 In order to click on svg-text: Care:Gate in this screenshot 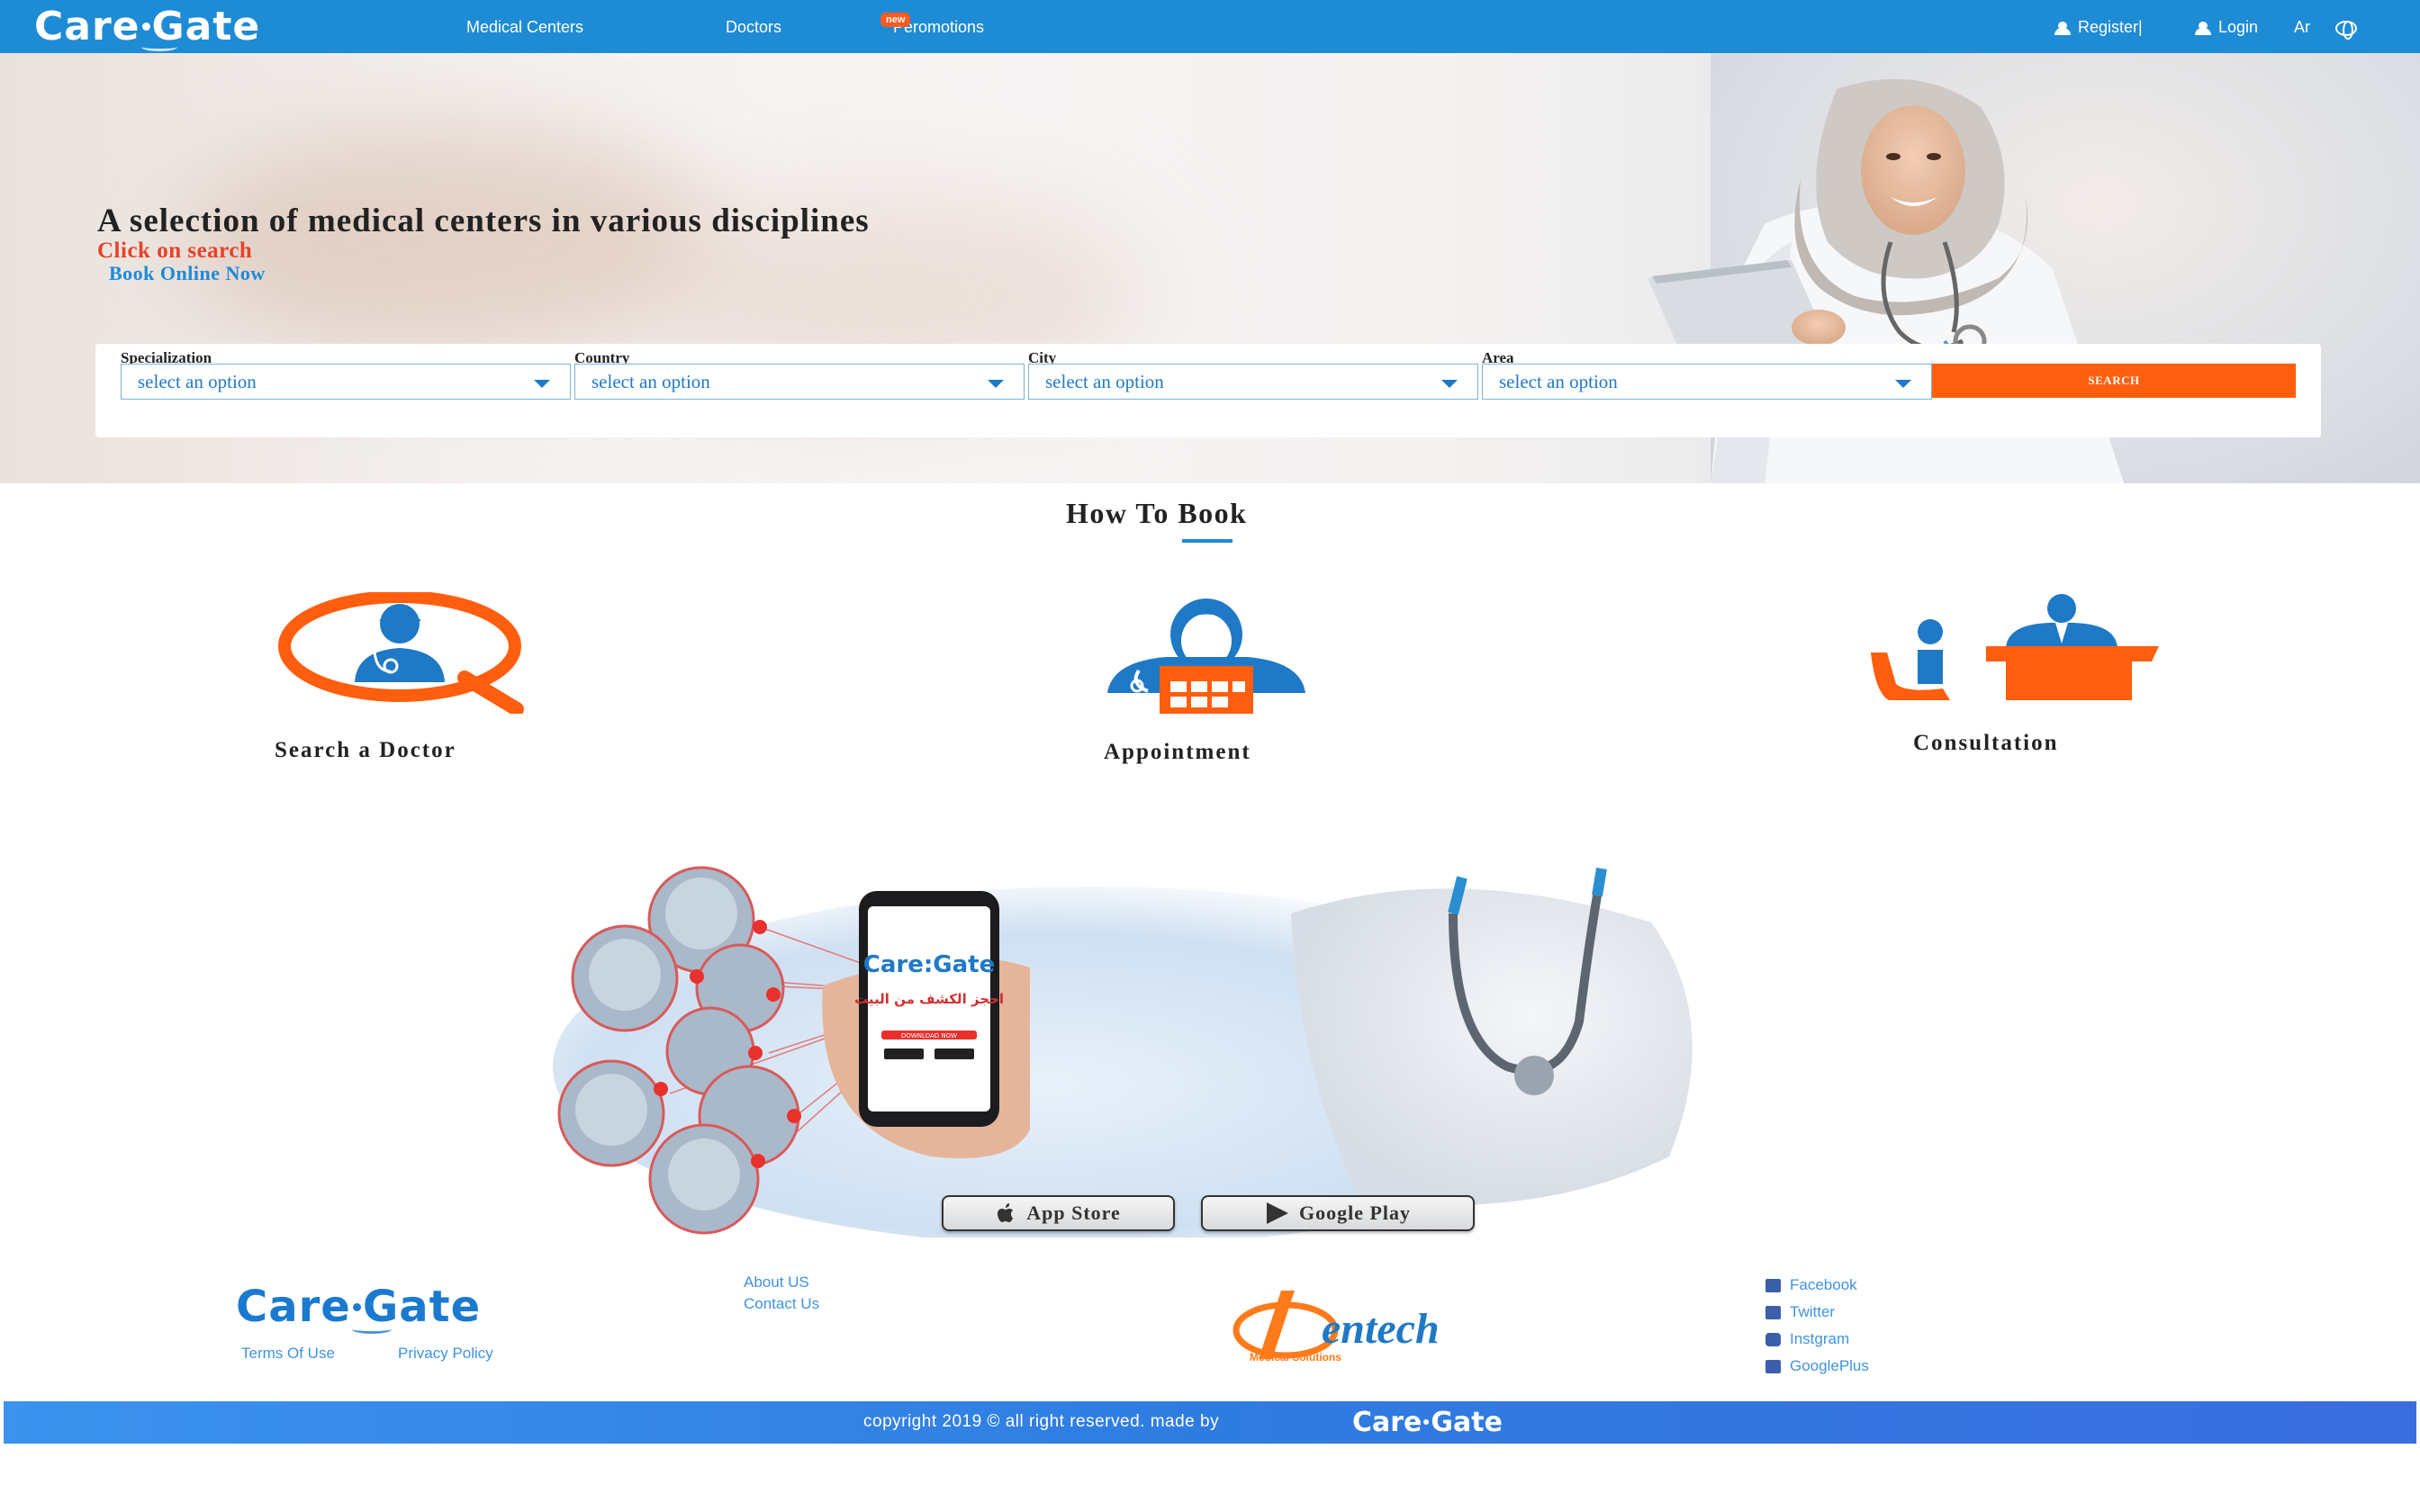, I will do `click(929, 965)`.